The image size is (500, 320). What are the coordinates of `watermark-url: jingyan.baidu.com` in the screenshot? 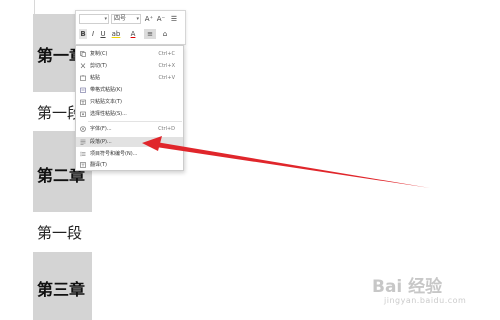 It's located at (425, 300).